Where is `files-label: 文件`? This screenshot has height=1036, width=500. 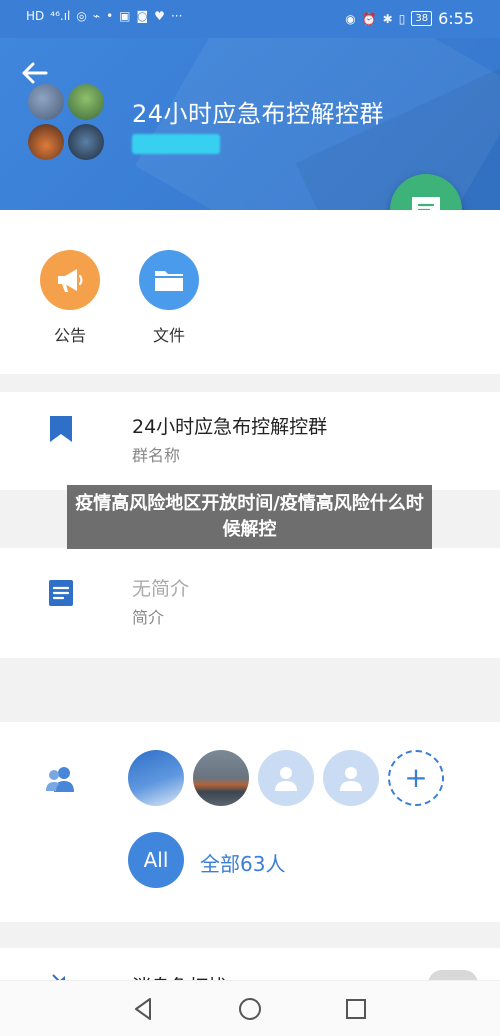 files-label: 文件 is located at coordinates (168, 335).